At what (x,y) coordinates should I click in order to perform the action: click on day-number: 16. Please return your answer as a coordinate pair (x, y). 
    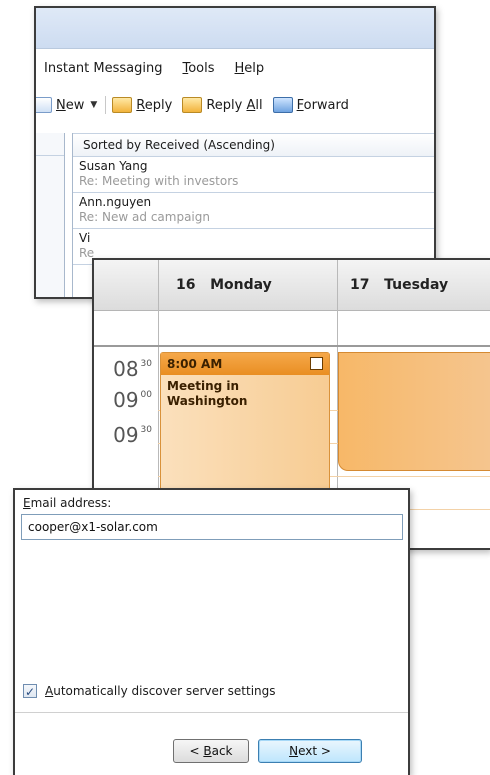
    Looking at the image, I should click on (186, 285).